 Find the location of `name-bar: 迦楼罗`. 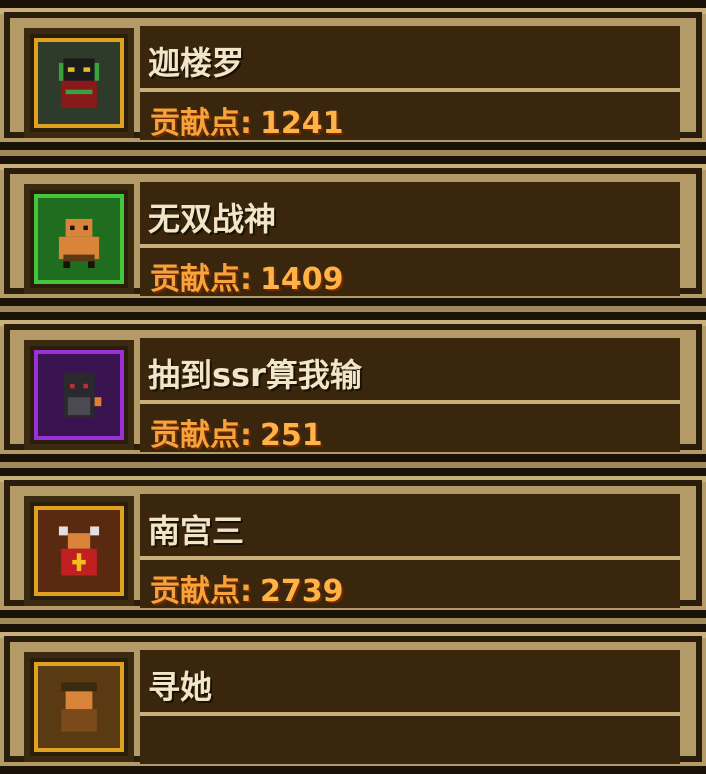

name-bar: 迦楼罗 is located at coordinates (410, 60).